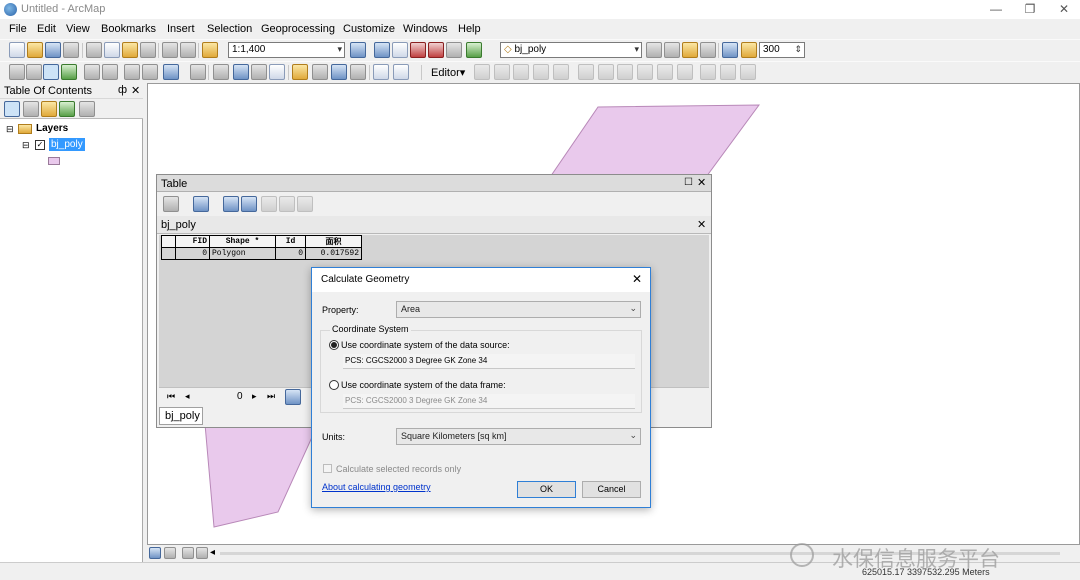  What do you see at coordinates (290, 253) in the screenshot?
I see `cell: 0` at bounding box center [290, 253].